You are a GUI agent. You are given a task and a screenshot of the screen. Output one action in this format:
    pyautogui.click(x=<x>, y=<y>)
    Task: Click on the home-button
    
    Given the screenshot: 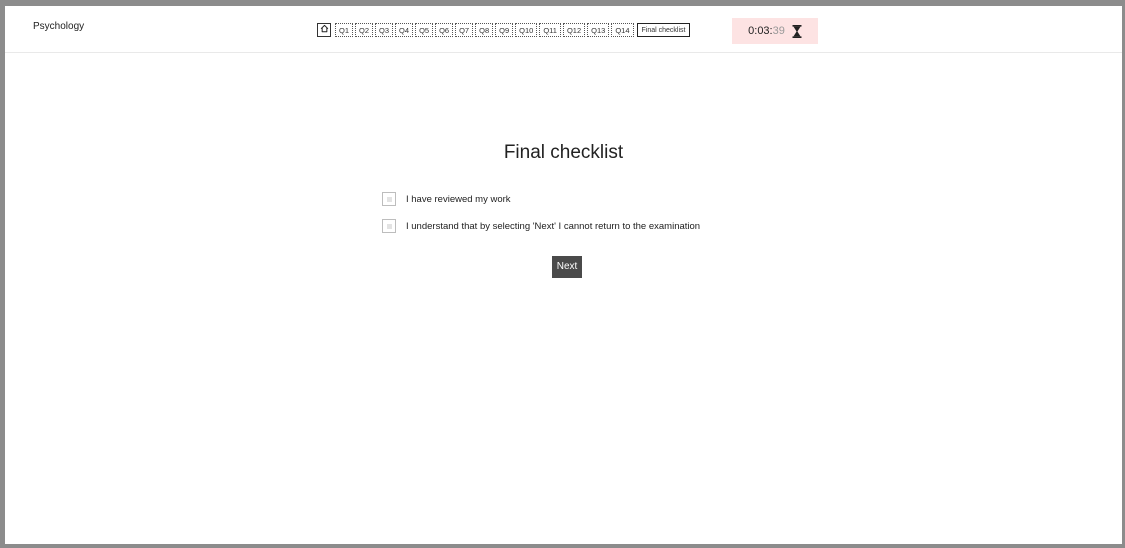 What is the action you would take?
    pyautogui.click(x=324, y=30)
    